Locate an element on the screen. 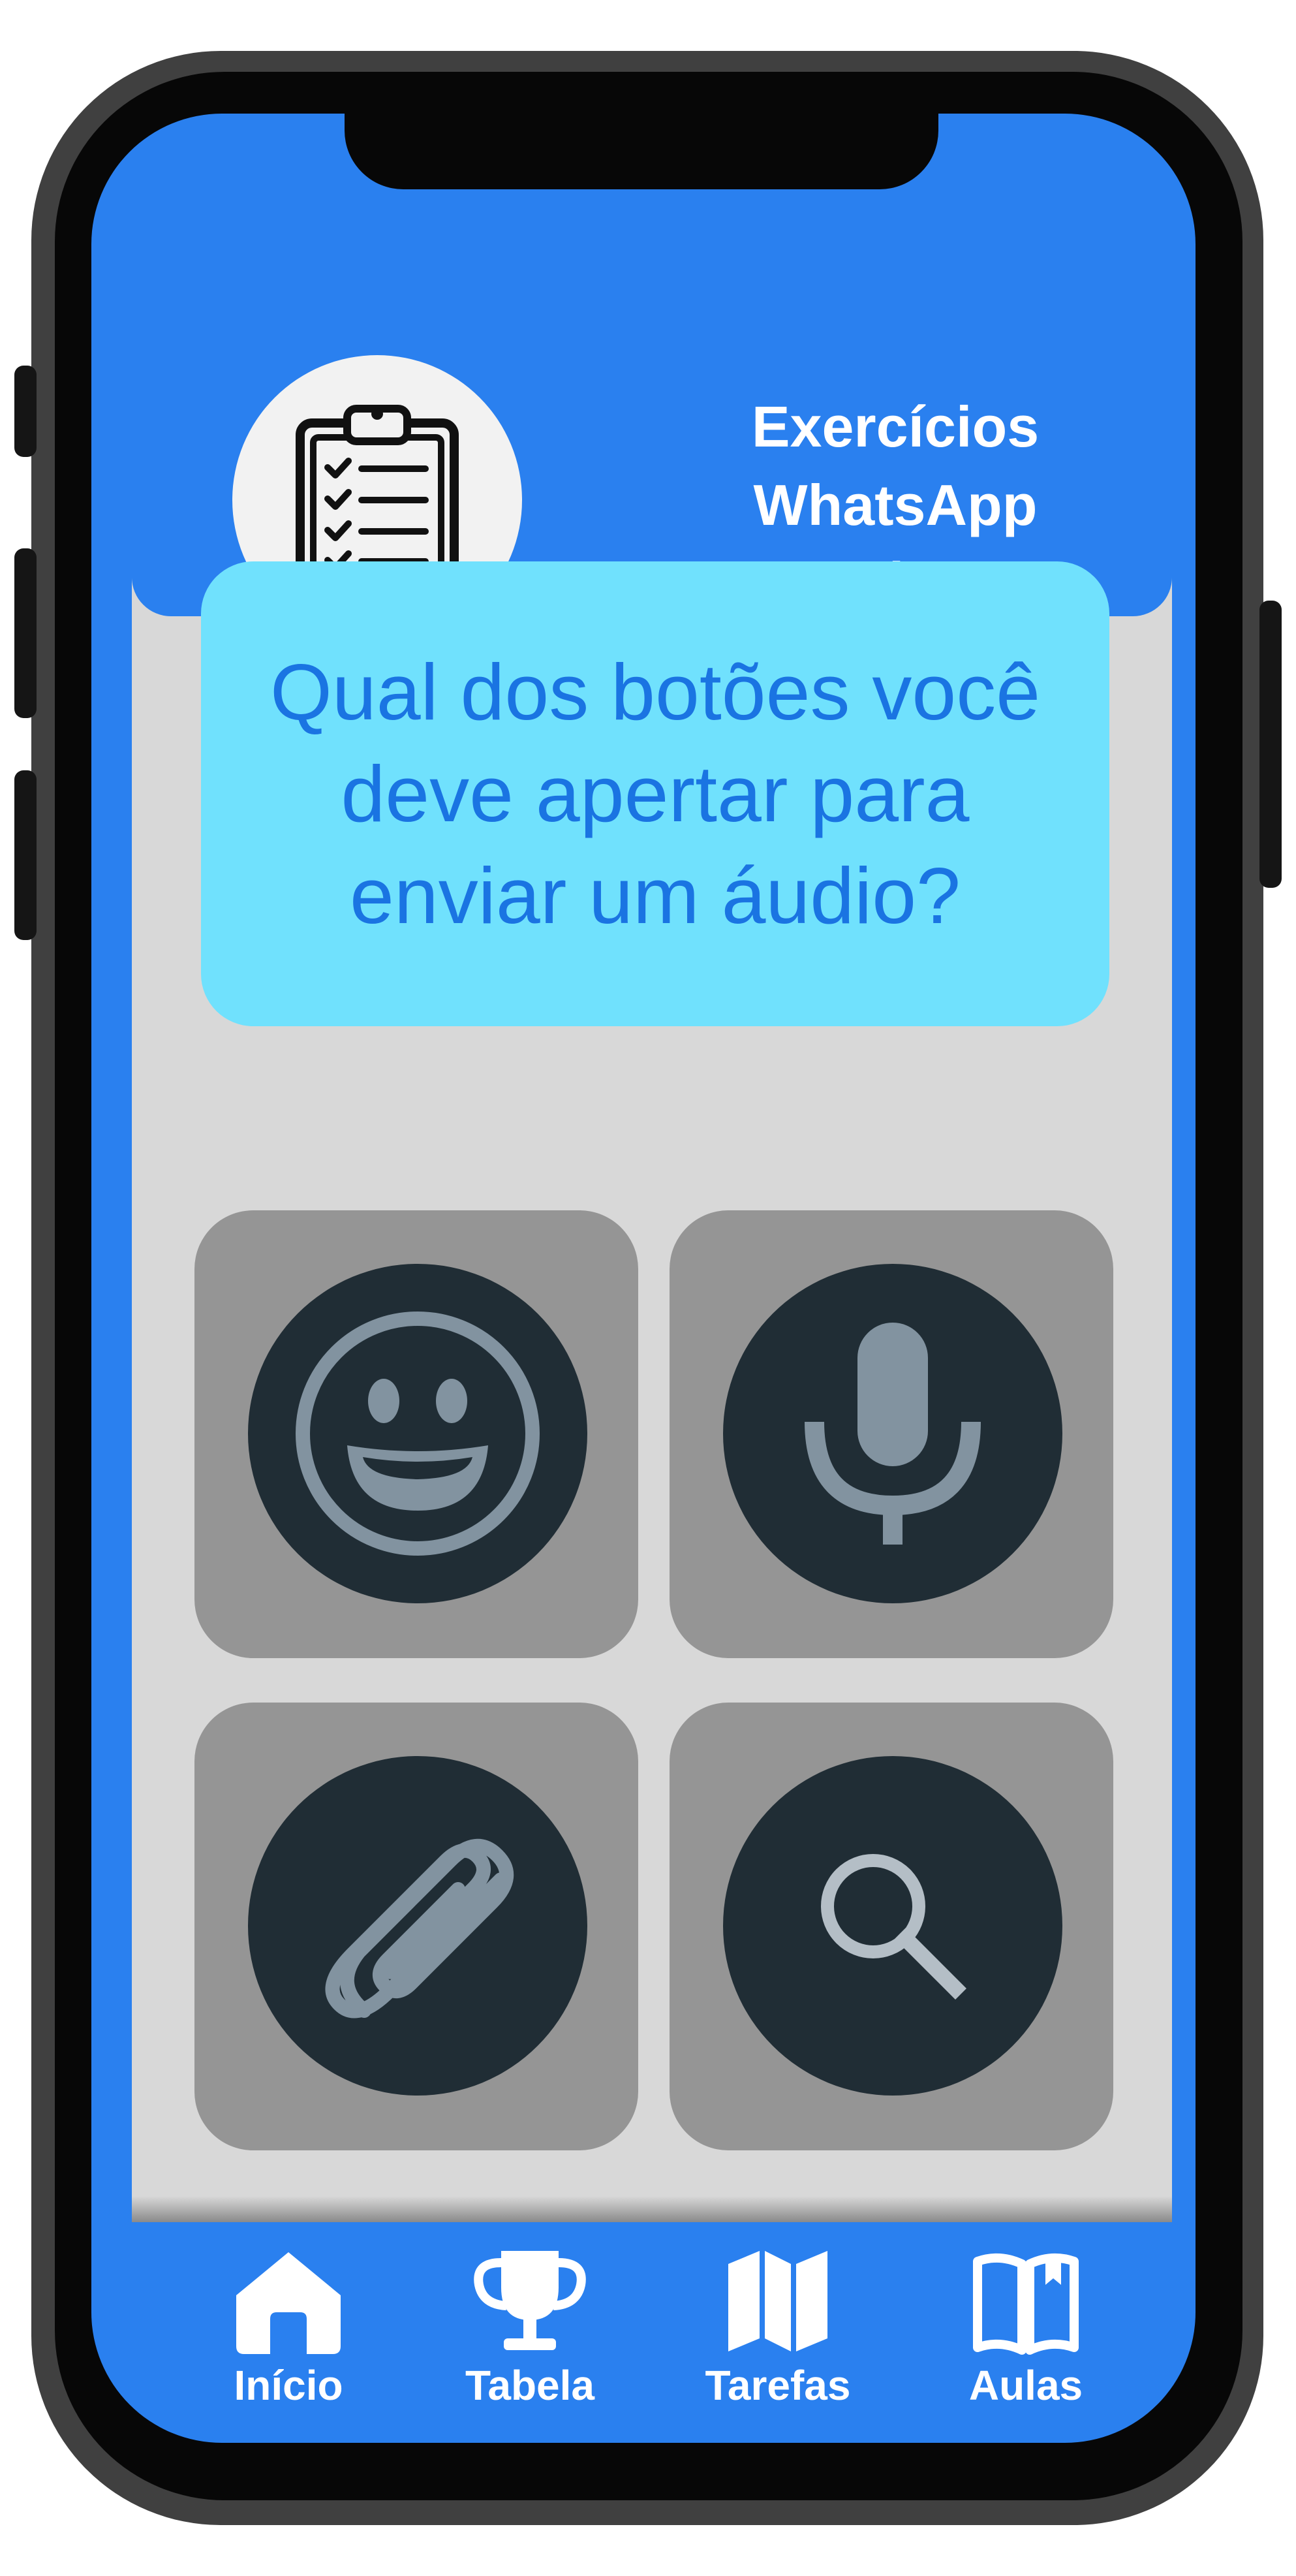  map-icon is located at coordinates (778, 2301).